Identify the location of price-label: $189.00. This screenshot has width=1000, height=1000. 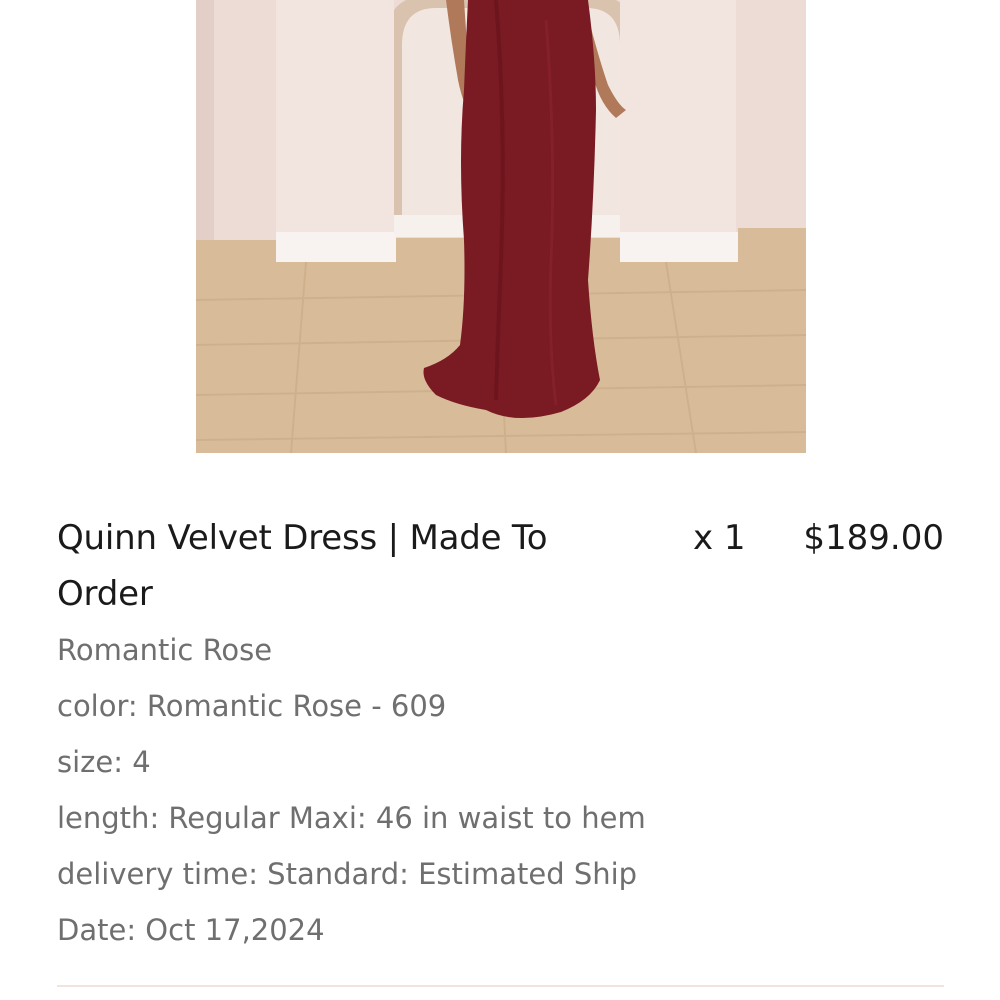
(873, 538).